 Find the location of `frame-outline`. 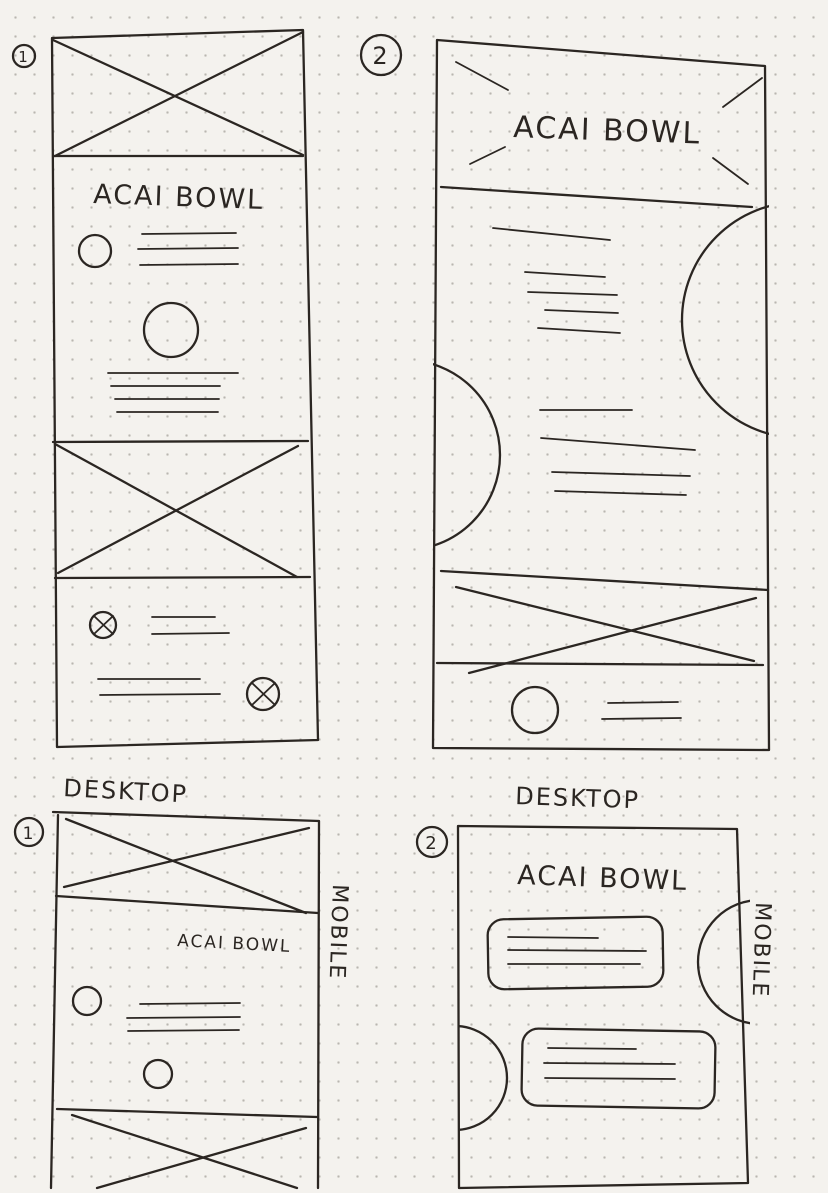

frame-outline is located at coordinates (186, 1000).